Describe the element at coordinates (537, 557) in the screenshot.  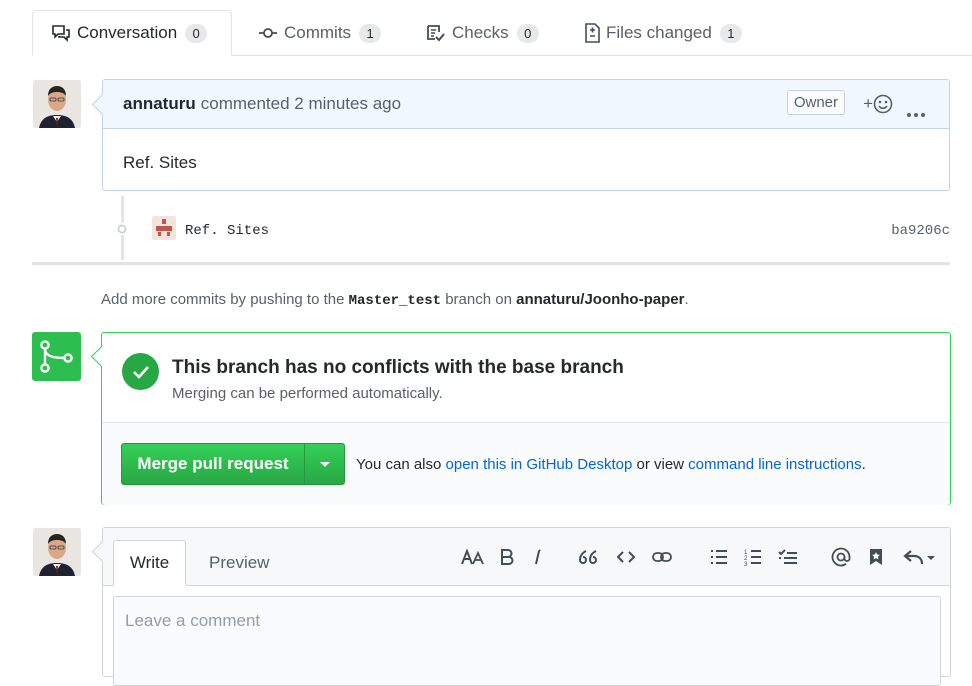
I see `italic-icon` at that location.